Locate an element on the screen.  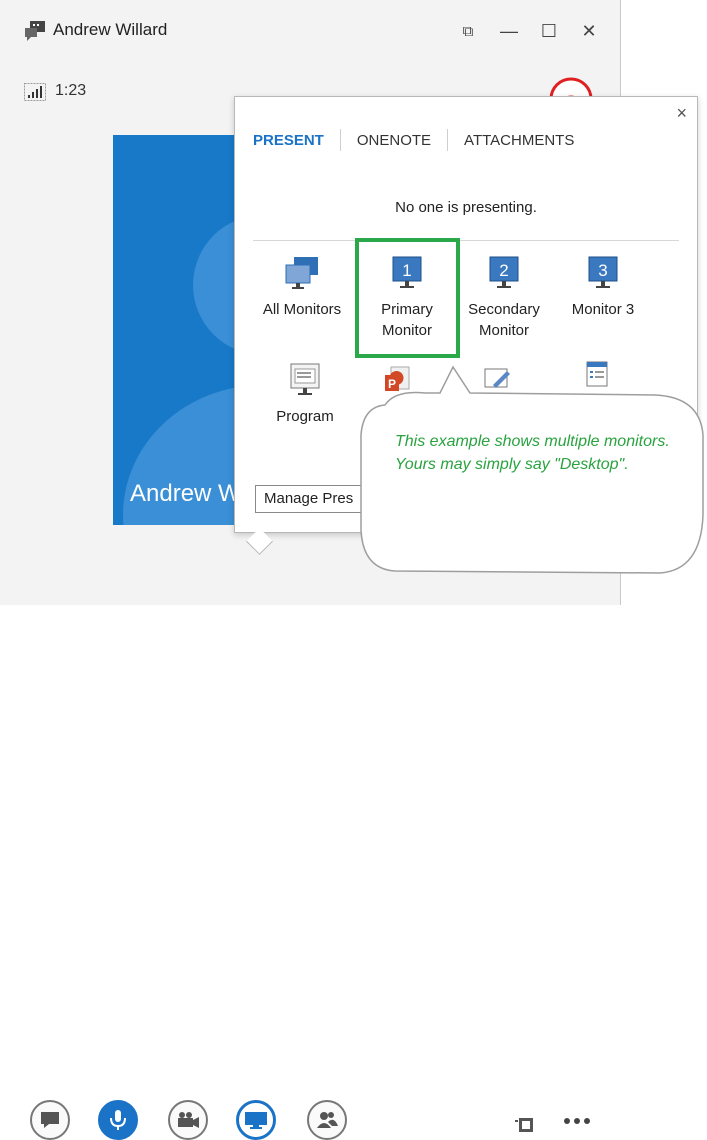
divider is located at coordinates (466, 240).